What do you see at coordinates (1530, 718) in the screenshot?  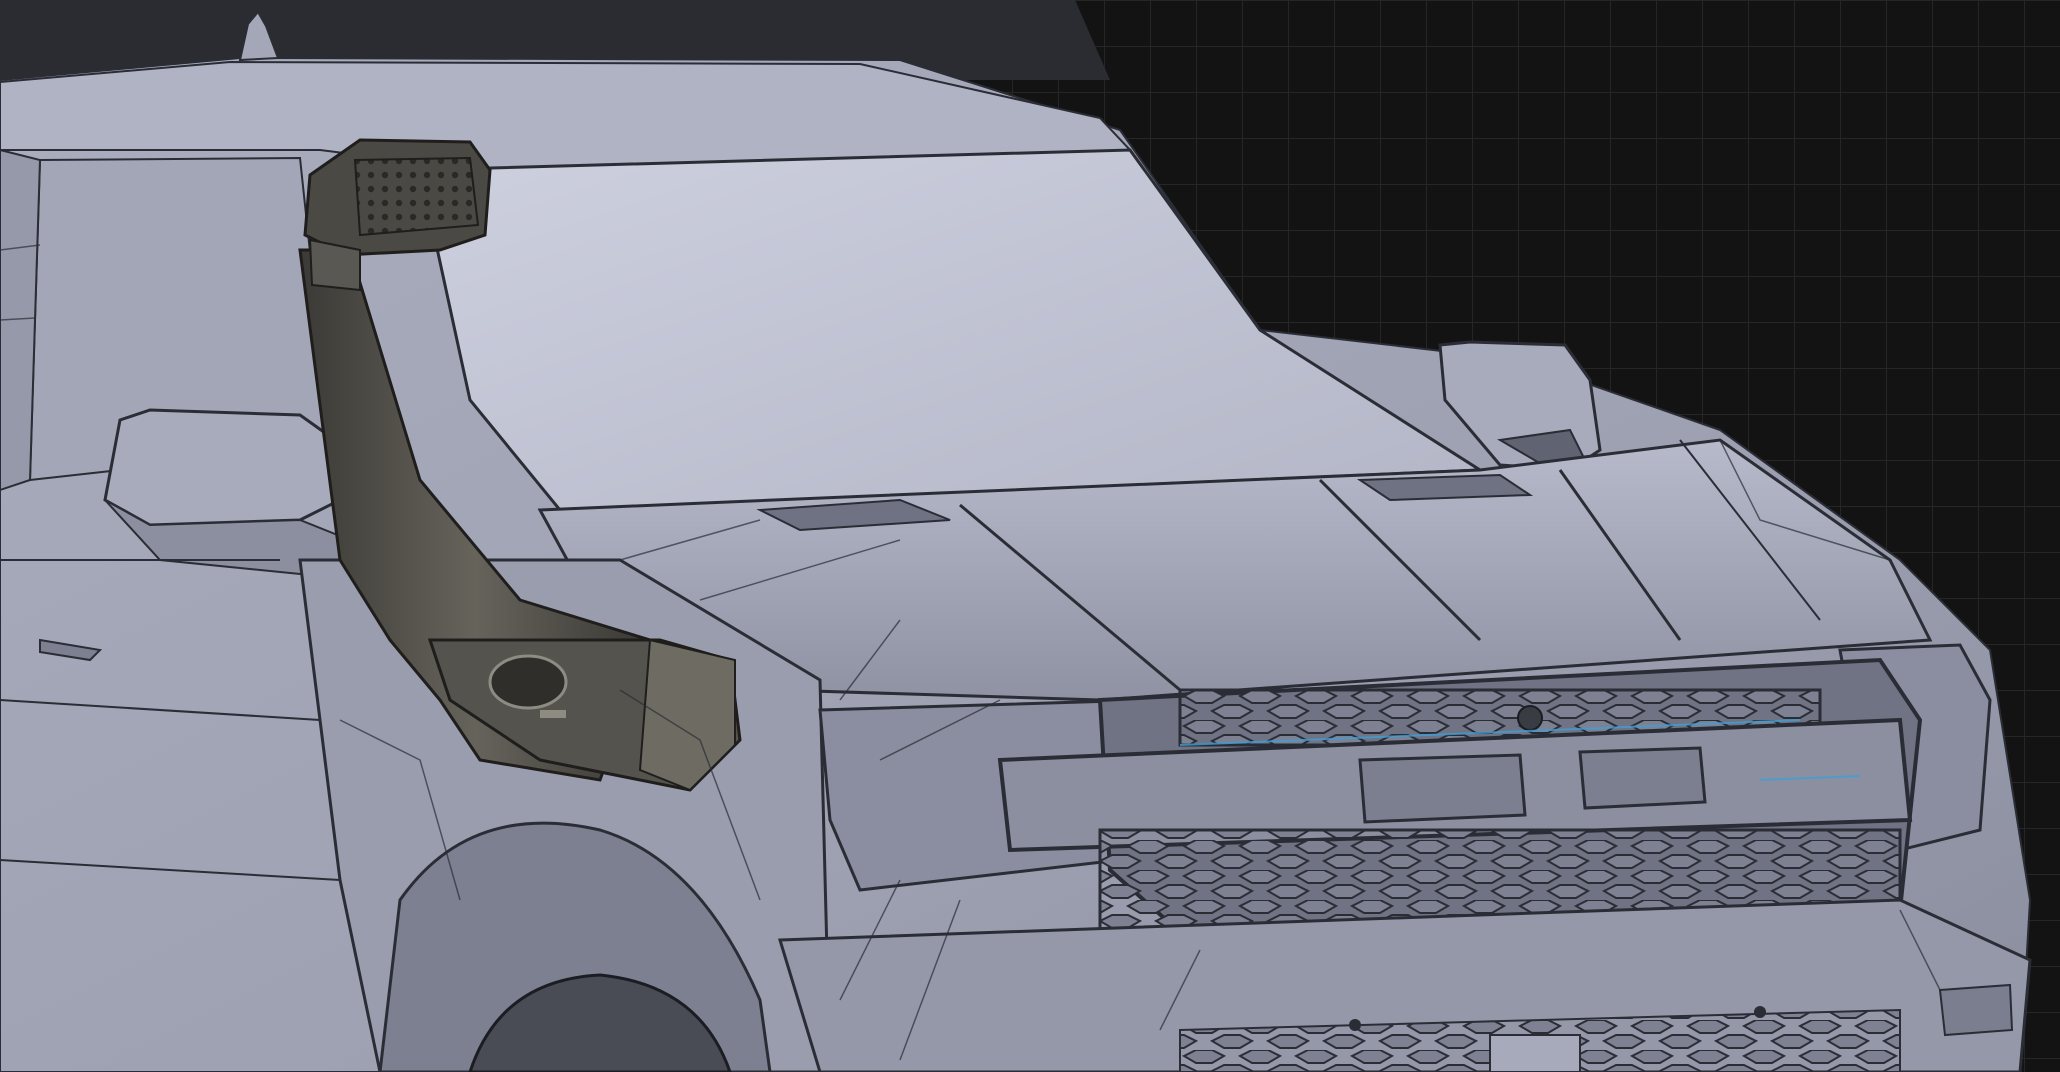 I see `grille-badge` at bounding box center [1530, 718].